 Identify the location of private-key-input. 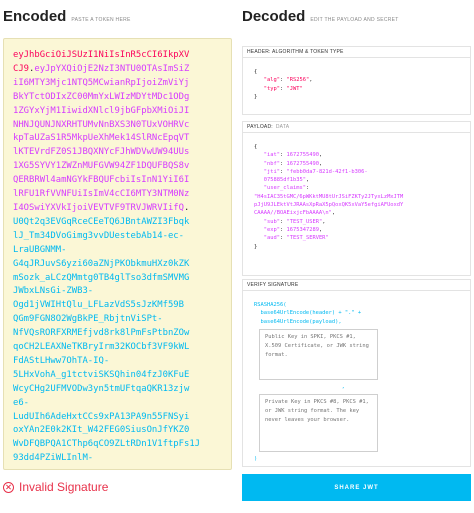
(318, 423).